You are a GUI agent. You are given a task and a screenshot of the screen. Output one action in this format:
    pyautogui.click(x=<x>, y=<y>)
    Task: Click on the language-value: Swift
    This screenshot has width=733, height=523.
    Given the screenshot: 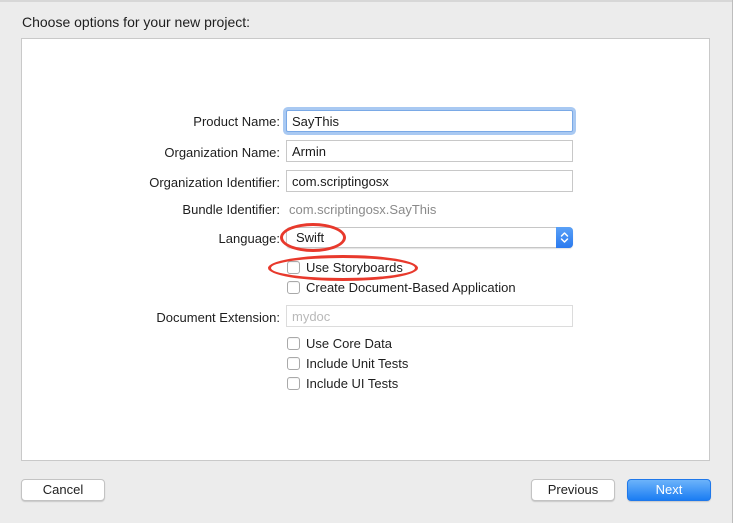 What is the action you would take?
    pyautogui.click(x=310, y=237)
    